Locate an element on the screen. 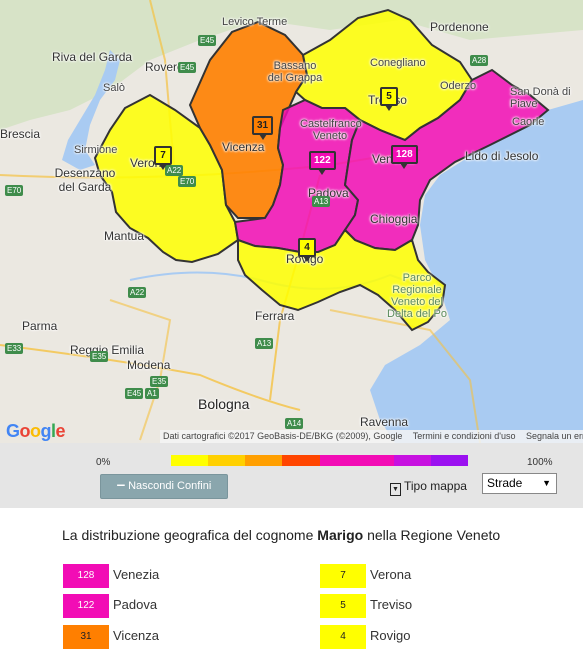 The image size is (583, 659). map-type-select: Strade ▼ is located at coordinates (519, 483).